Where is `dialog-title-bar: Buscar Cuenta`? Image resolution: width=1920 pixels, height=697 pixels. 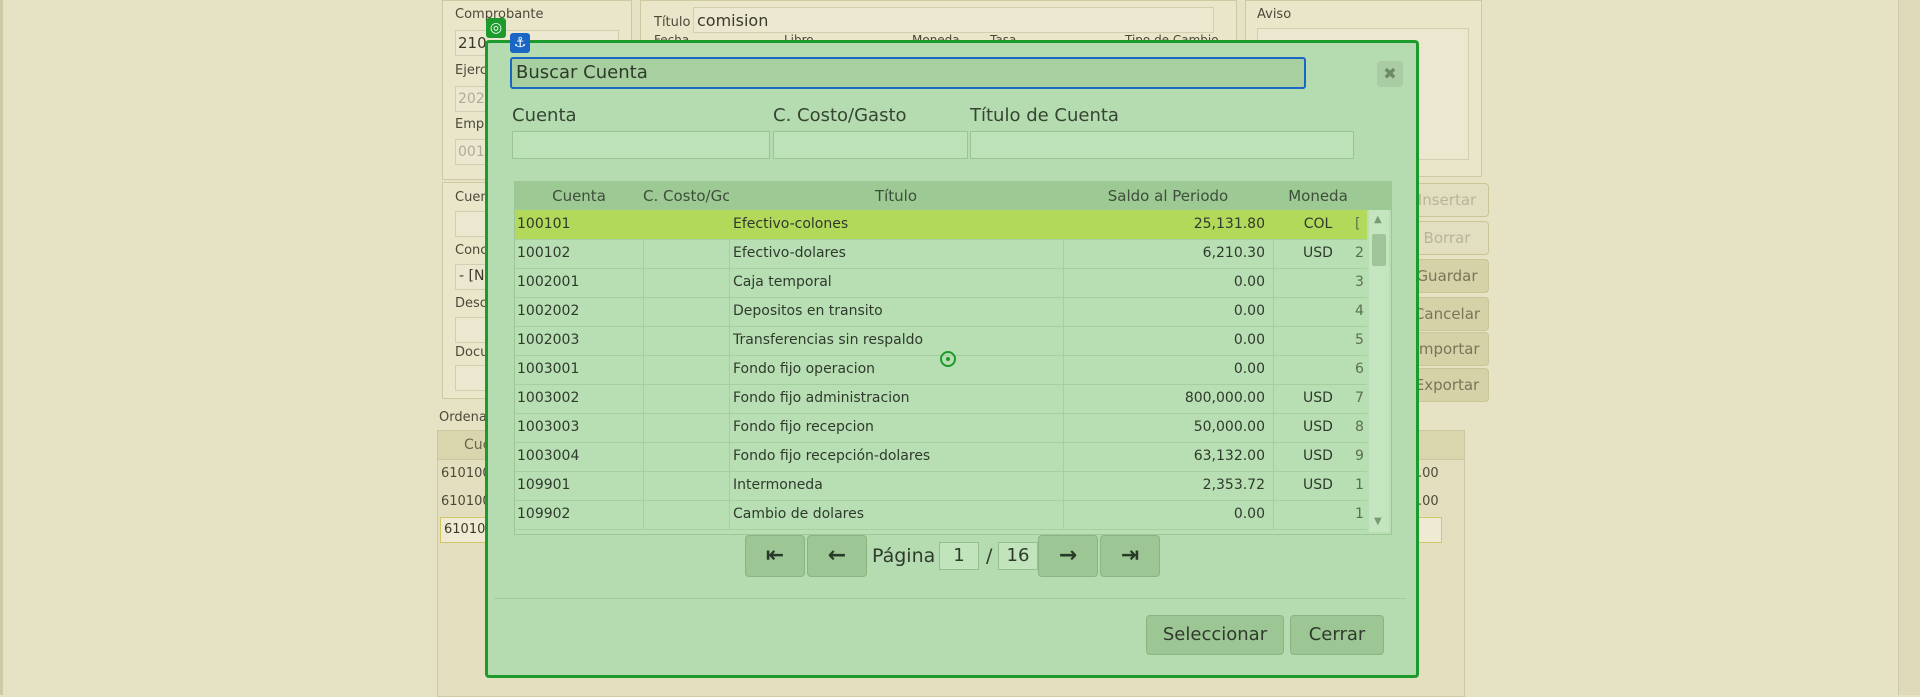 dialog-title-bar: Buscar Cuenta is located at coordinates (908, 73).